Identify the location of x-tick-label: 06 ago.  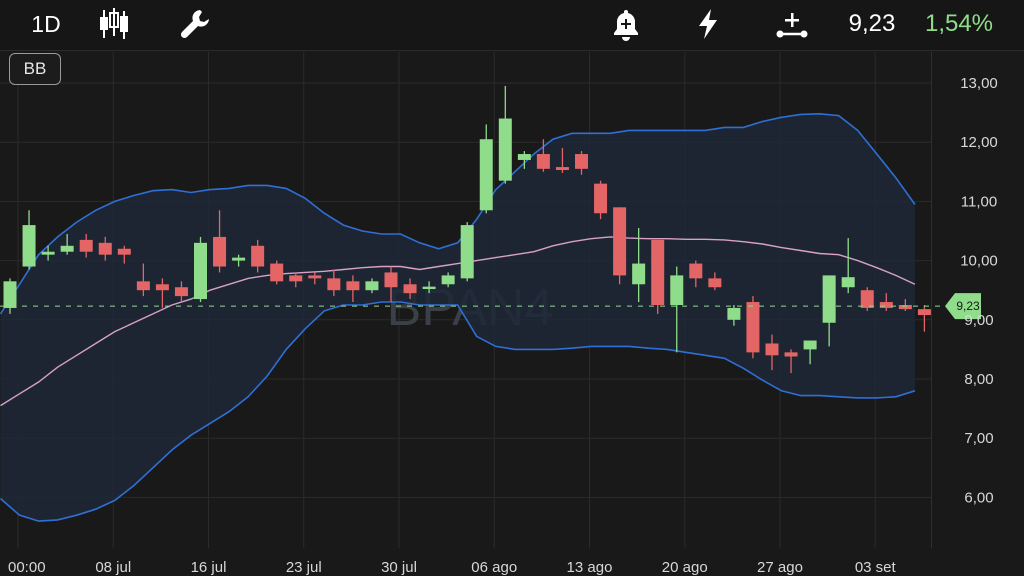
(494, 567).